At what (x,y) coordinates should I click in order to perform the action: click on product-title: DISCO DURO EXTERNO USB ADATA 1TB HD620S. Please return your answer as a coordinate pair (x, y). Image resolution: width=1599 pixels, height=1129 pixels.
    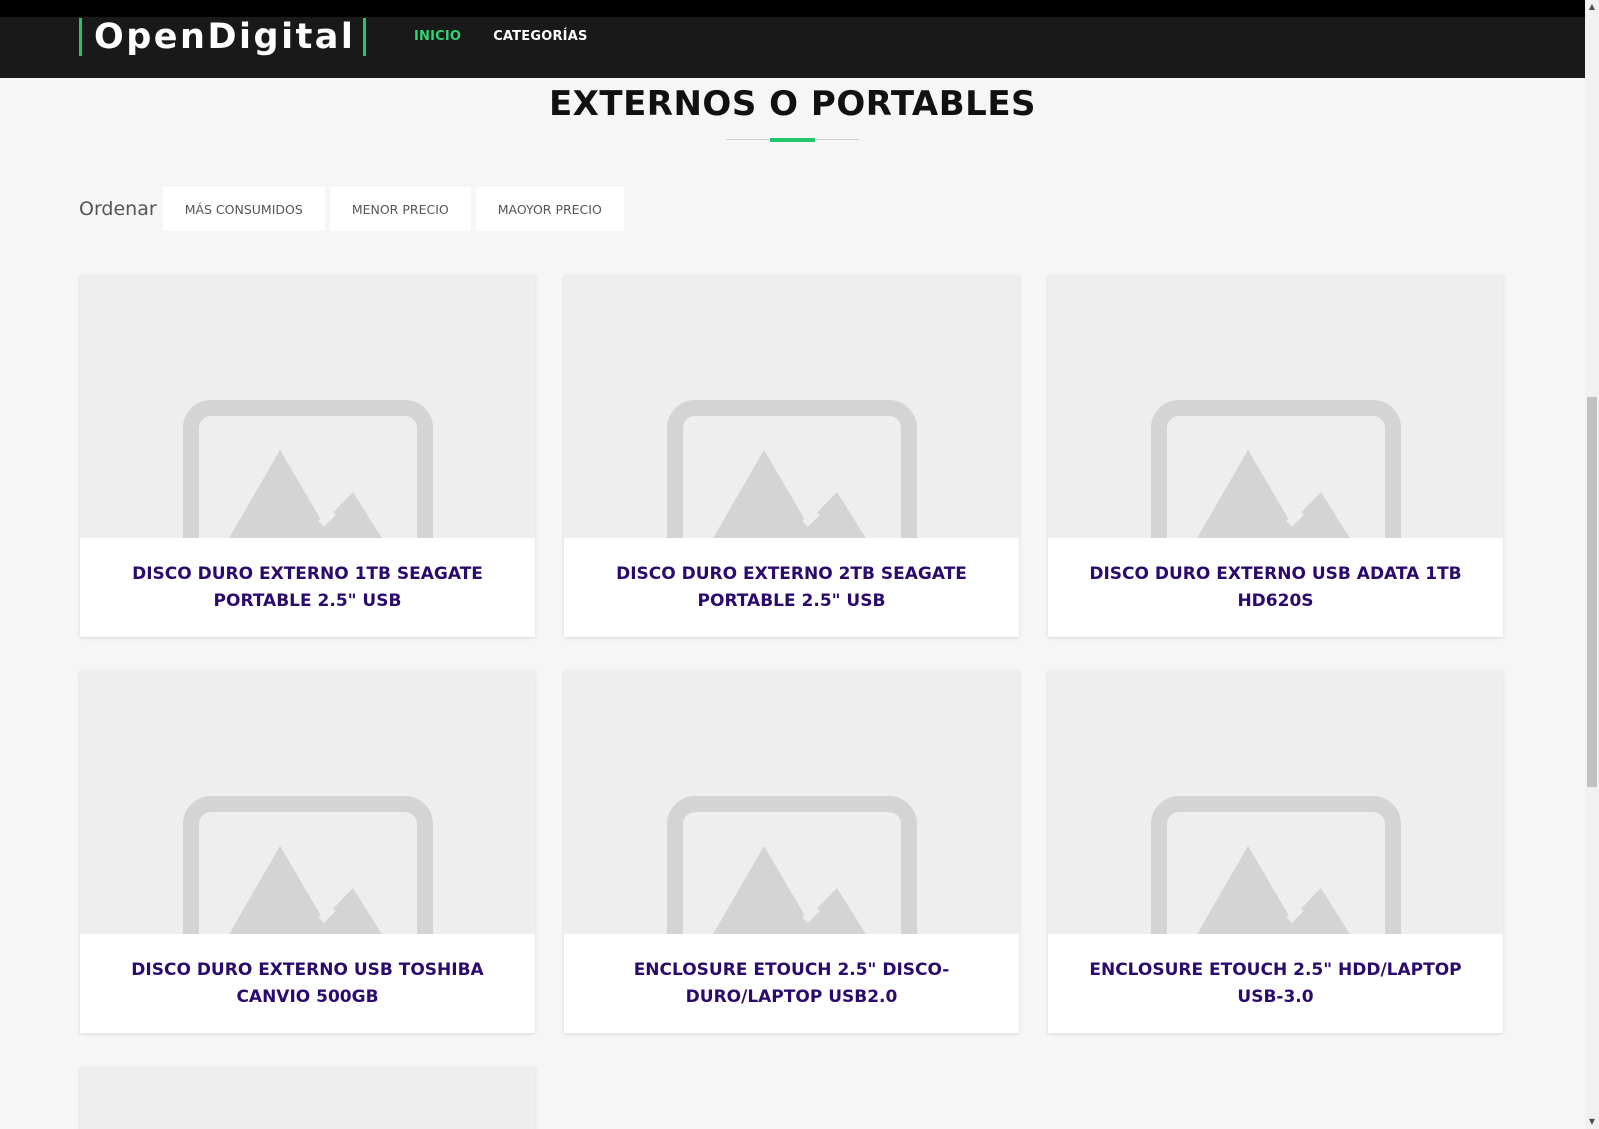
    Looking at the image, I should click on (1275, 587).